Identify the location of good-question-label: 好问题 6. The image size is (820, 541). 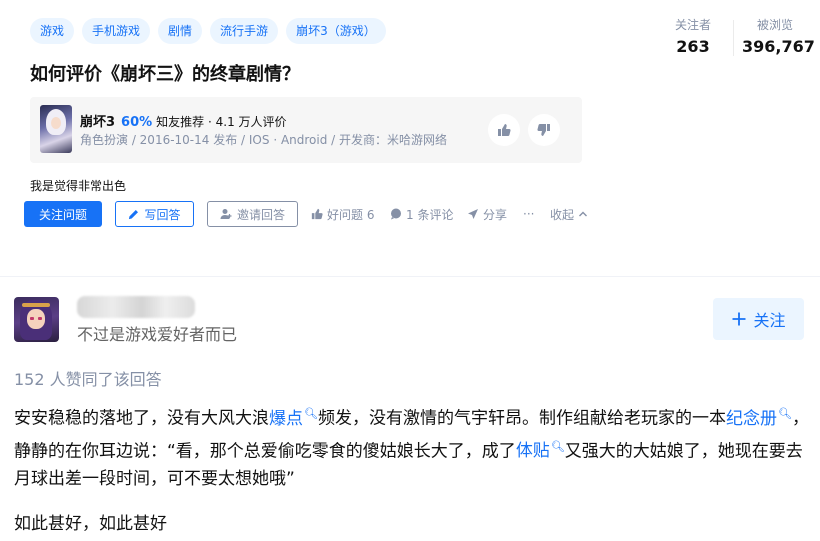
(351, 214).